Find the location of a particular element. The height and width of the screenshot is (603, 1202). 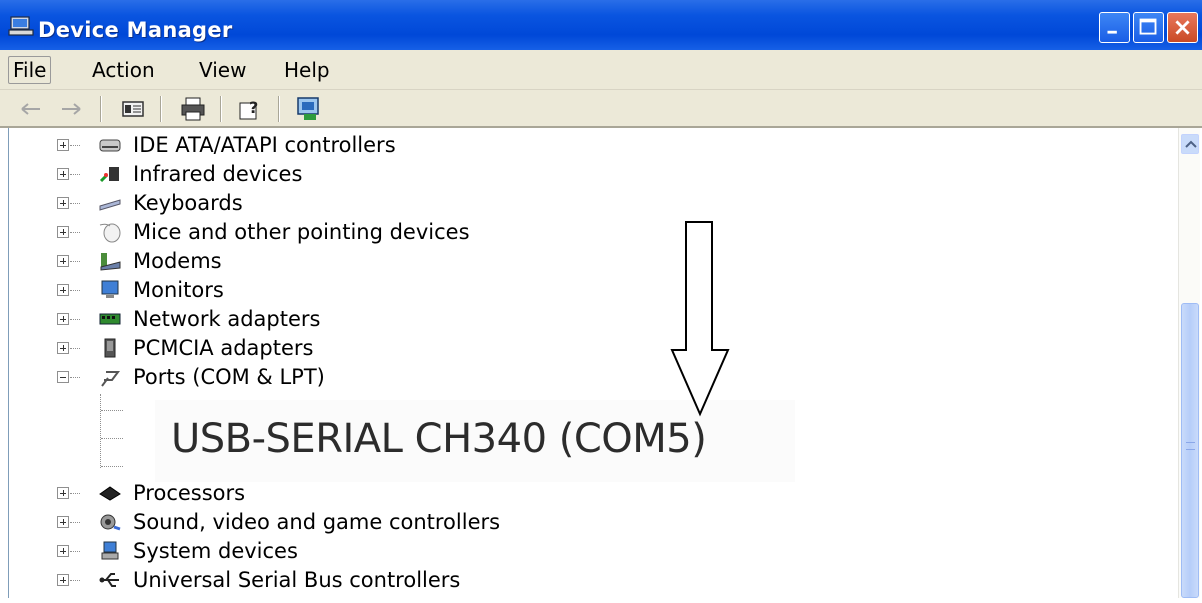

title-bar: Device Manager is located at coordinates (601, 25).